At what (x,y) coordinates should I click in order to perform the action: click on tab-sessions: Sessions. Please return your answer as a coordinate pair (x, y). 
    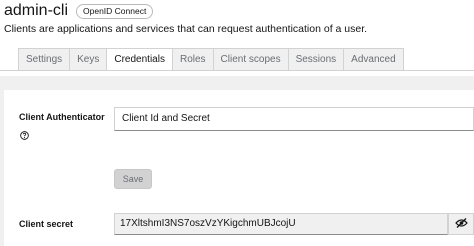
    Looking at the image, I should click on (316, 59).